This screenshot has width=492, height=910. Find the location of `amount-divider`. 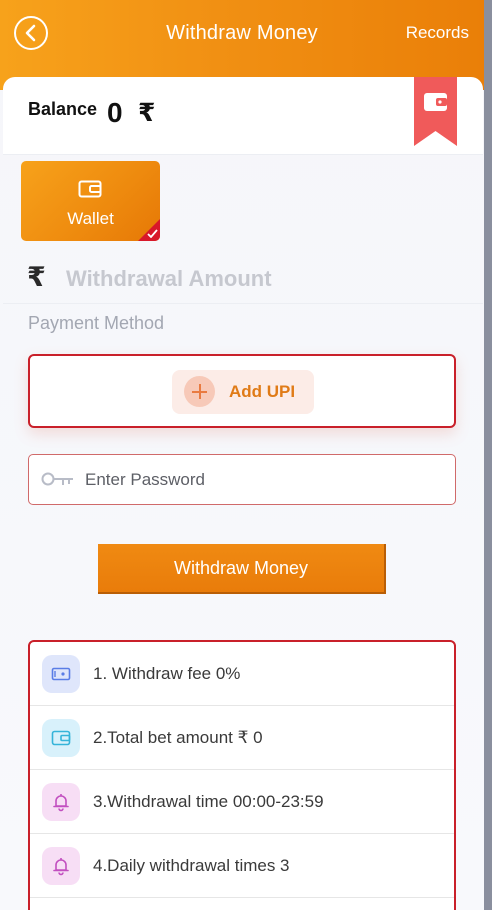

amount-divider is located at coordinates (243, 303).